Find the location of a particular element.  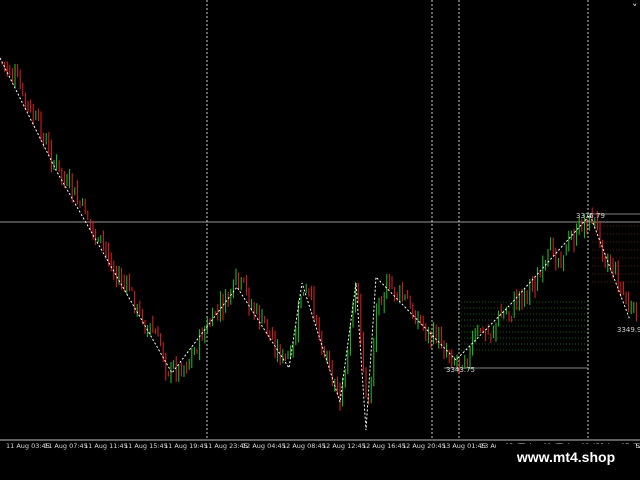

price-label-low: 3343.75 is located at coordinates (460, 370).